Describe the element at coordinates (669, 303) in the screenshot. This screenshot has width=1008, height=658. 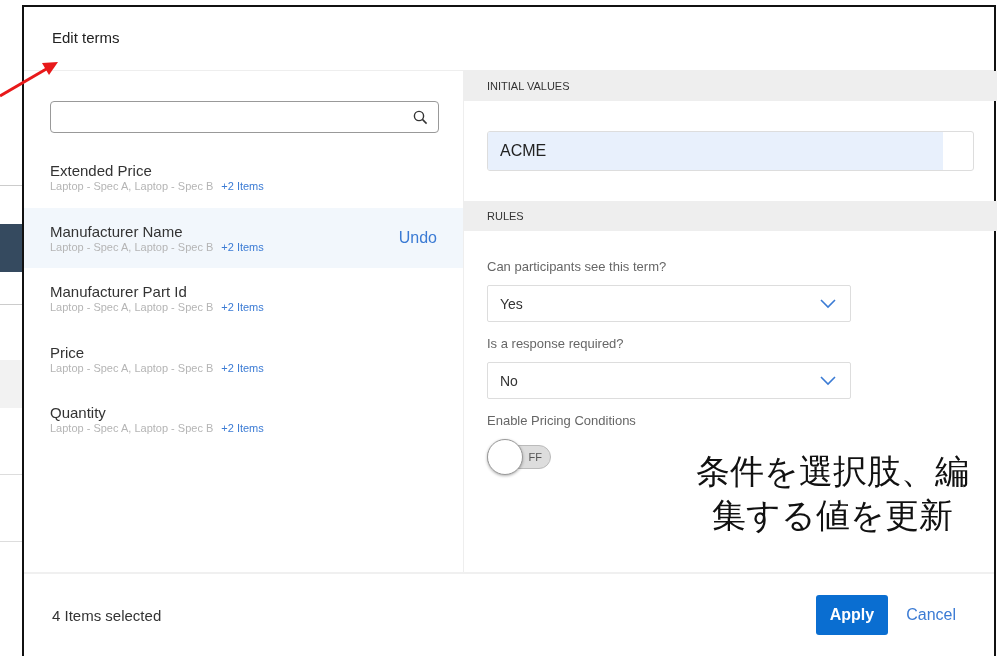
I see `dropdown: Yes` at that location.